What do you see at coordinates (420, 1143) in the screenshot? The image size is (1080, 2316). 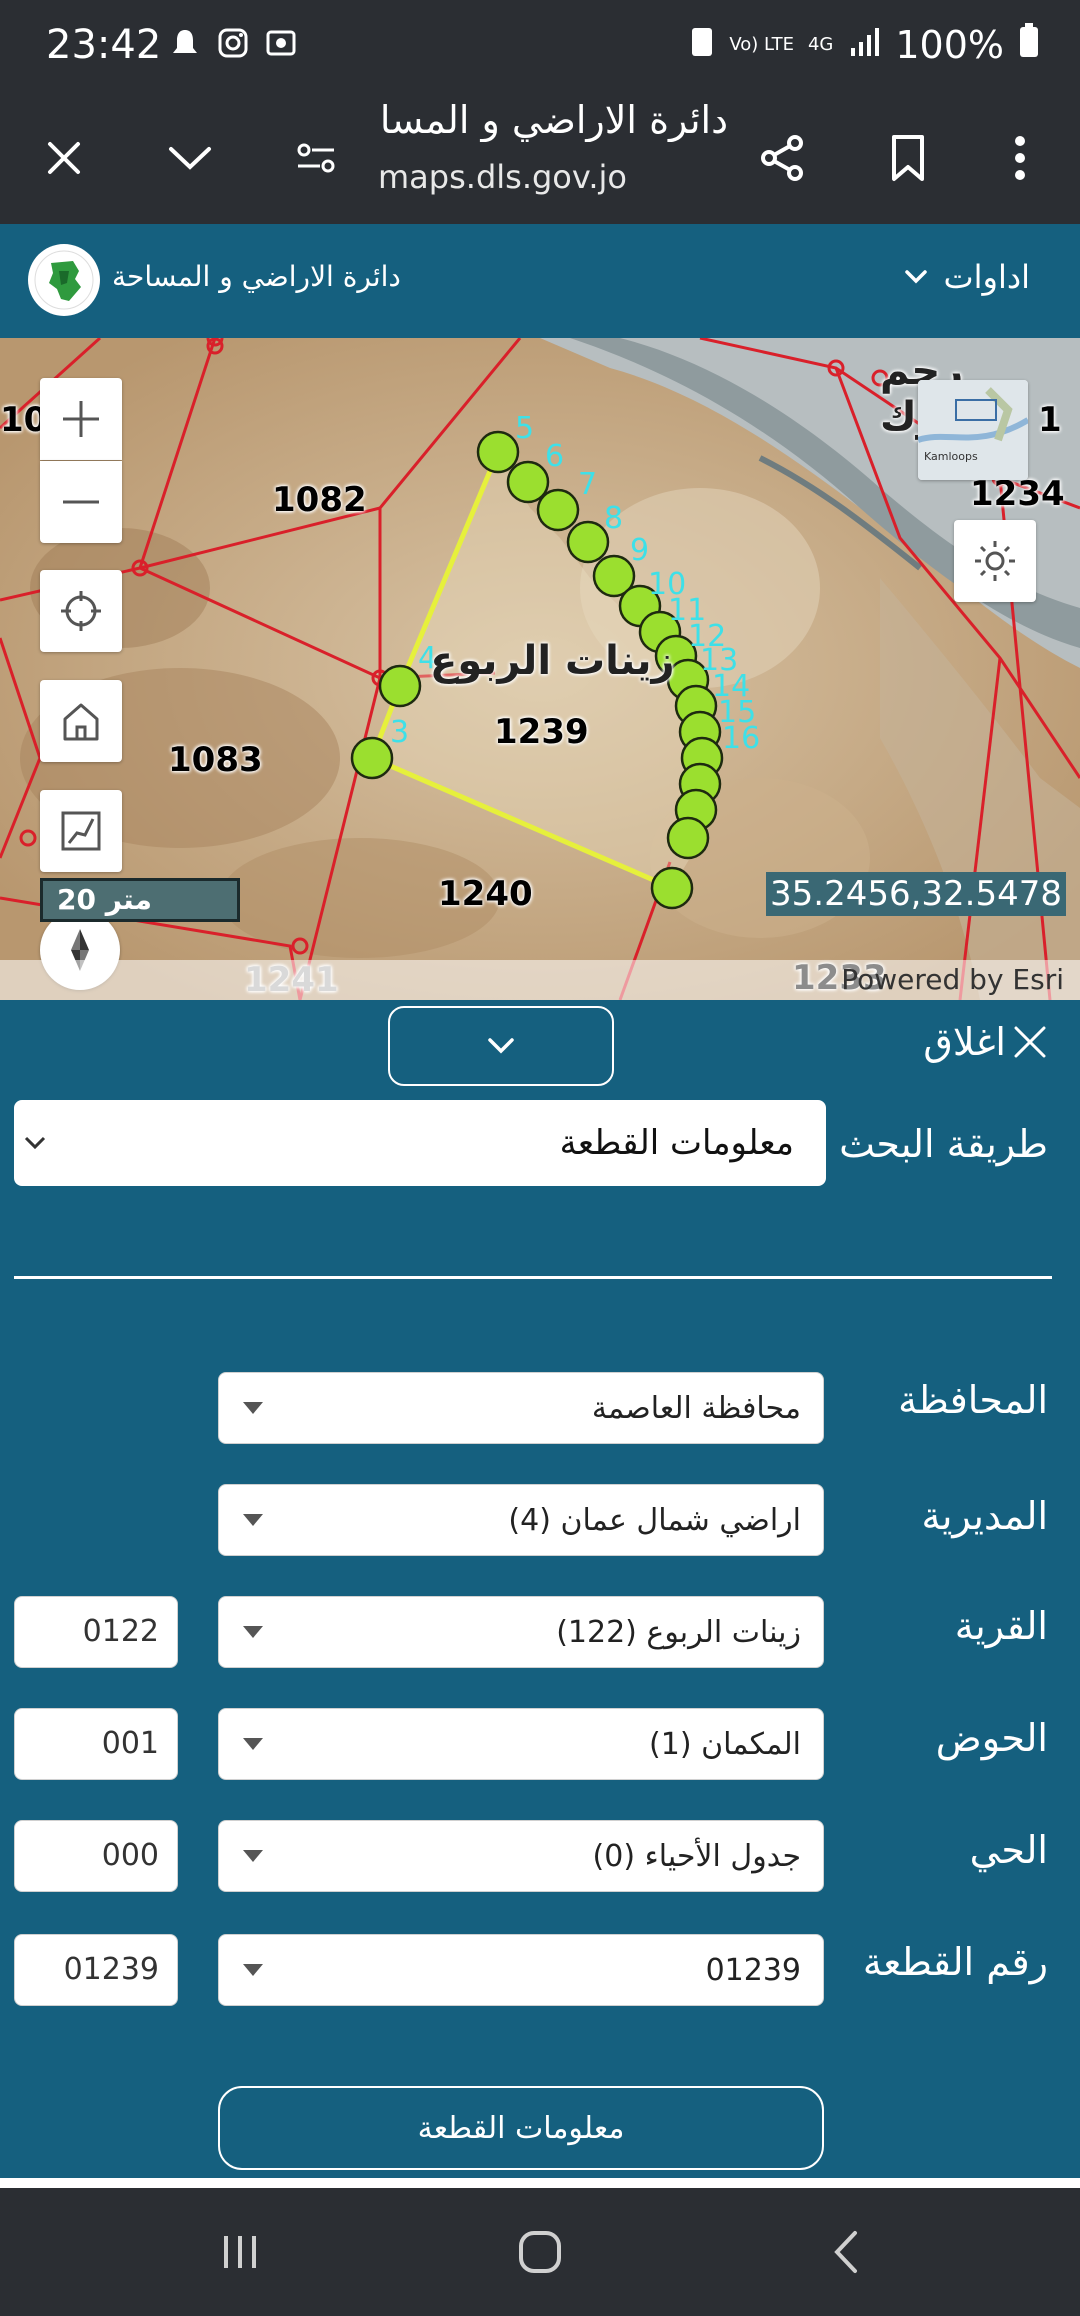 I see `search-method-select: معلومات القطعة` at bounding box center [420, 1143].